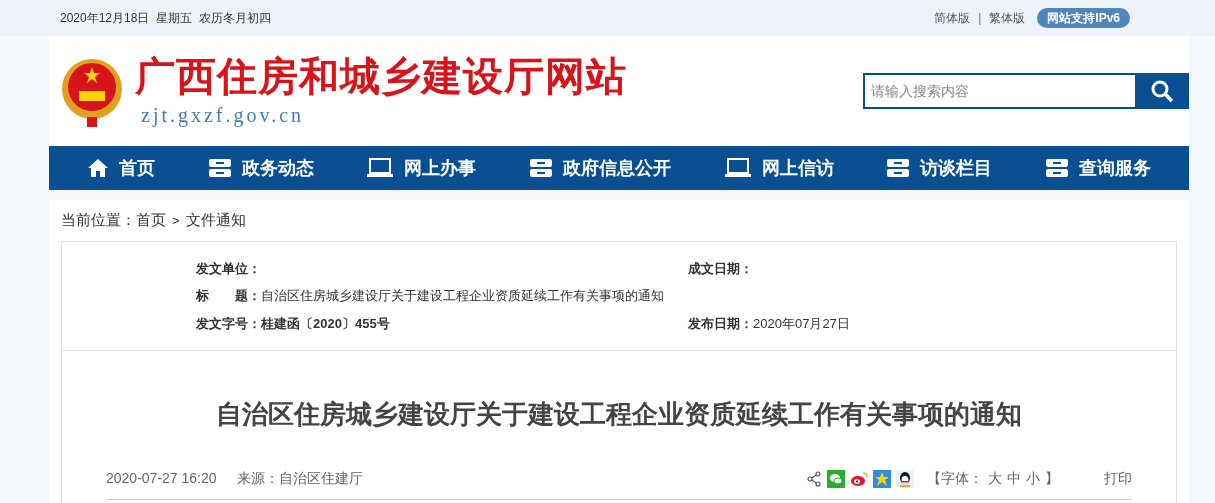 This screenshot has width=1215, height=503. I want to click on nav-item: 政务动态, so click(260, 168).